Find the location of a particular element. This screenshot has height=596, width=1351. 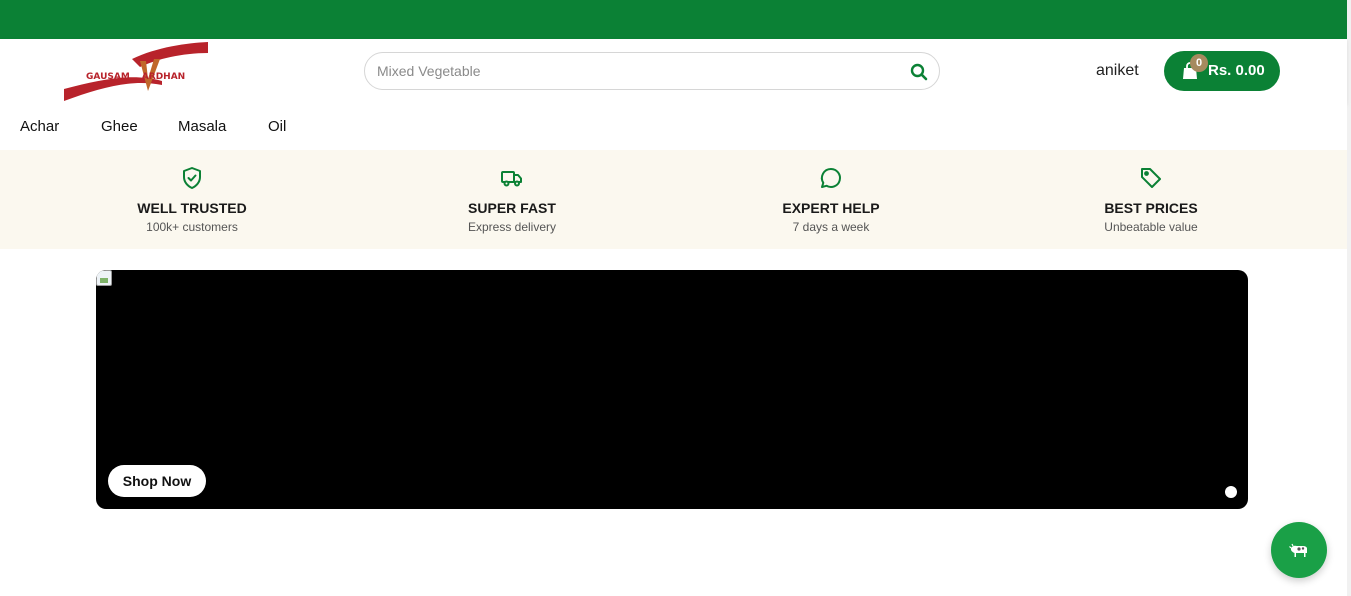

tag-icon is located at coordinates (1151, 178).